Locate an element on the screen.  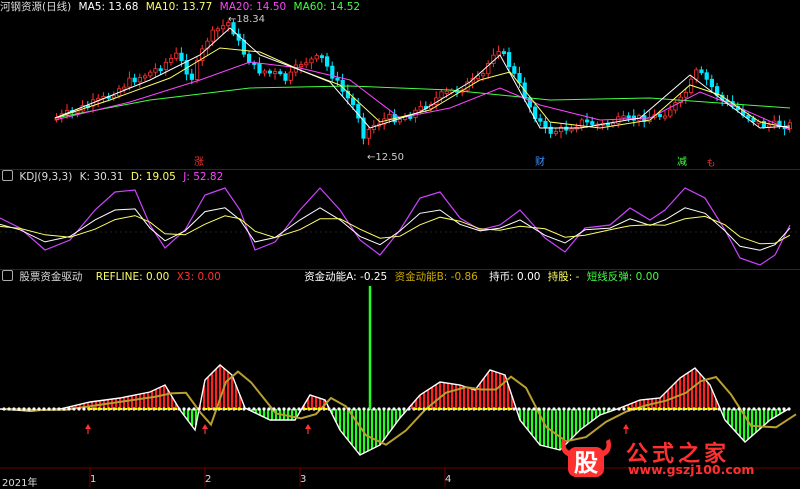
kdj-name: KDJ(9,3,3) is located at coordinates (46, 177).